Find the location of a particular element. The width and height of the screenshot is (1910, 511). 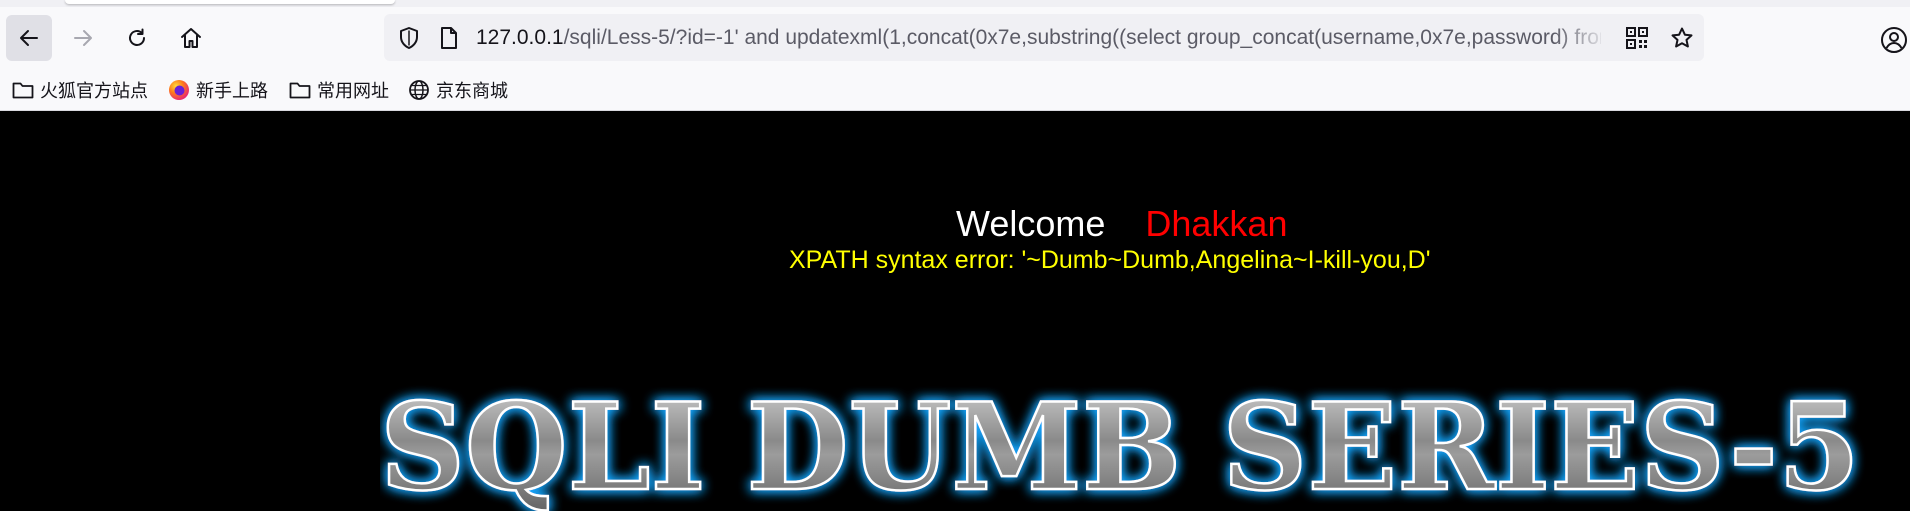

url-fade is located at coordinates (1581, 37).